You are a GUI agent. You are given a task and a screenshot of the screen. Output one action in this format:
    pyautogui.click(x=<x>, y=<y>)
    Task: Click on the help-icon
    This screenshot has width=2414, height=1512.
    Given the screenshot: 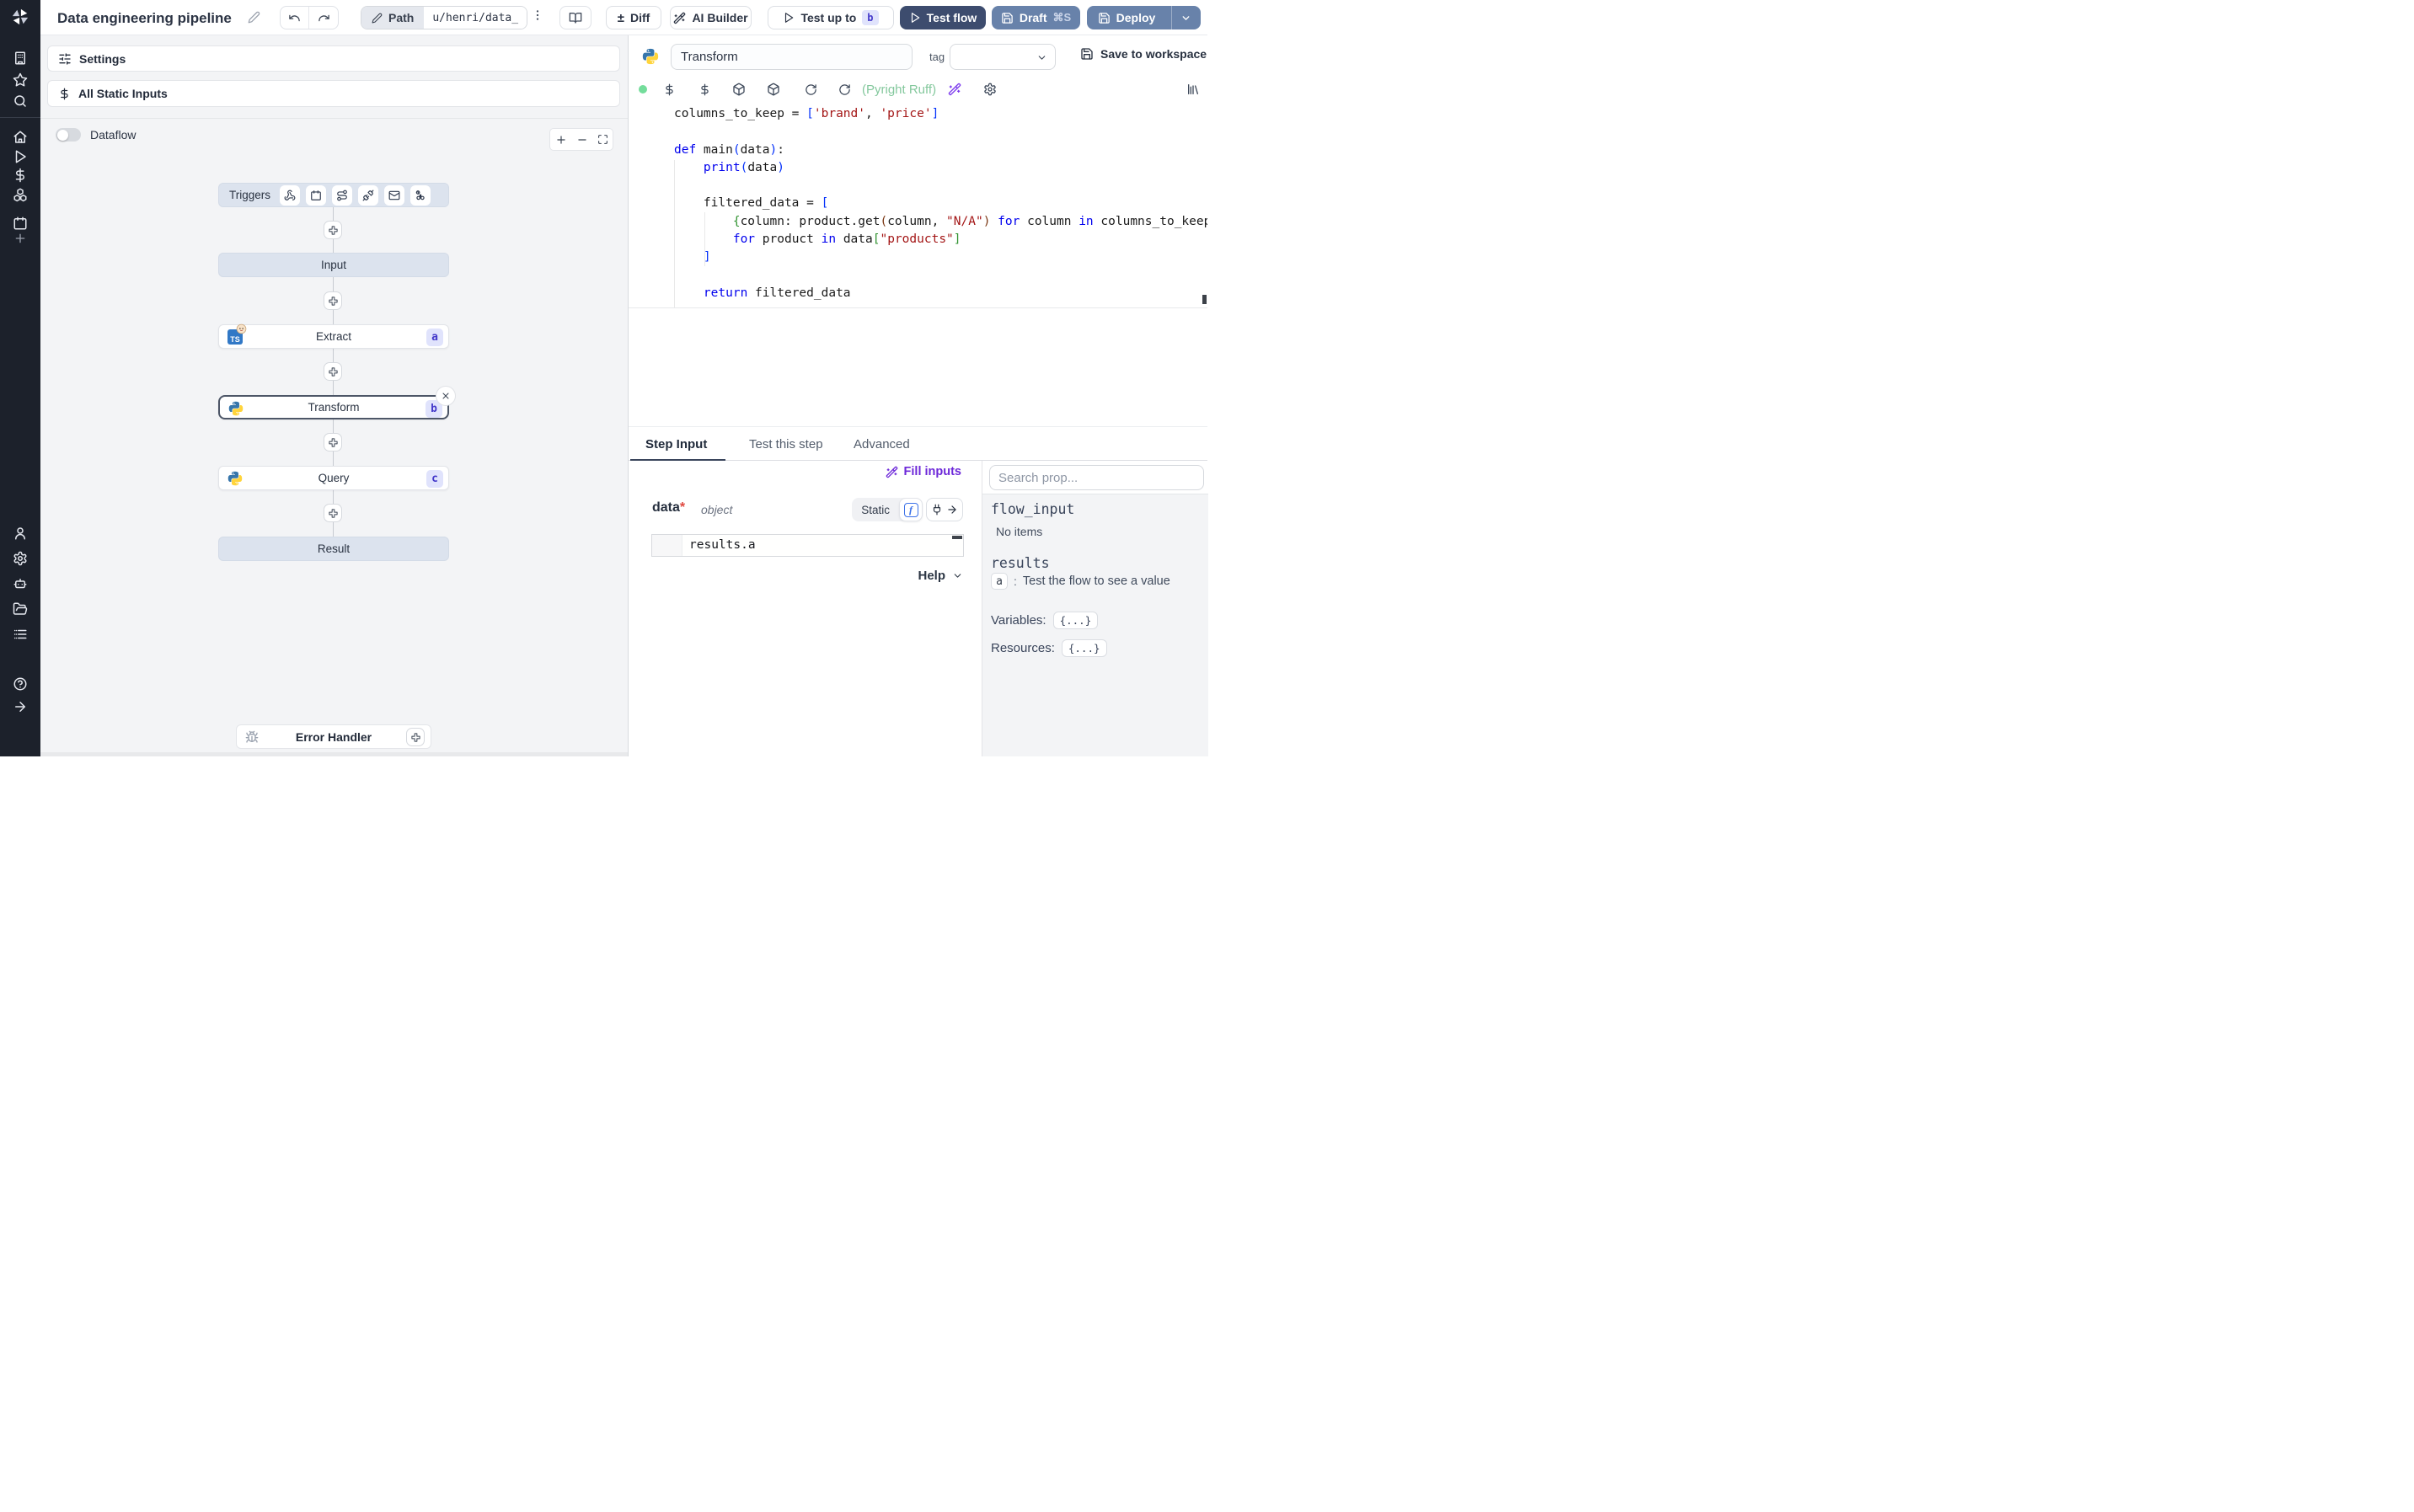 What is the action you would take?
    pyautogui.click(x=20, y=684)
    